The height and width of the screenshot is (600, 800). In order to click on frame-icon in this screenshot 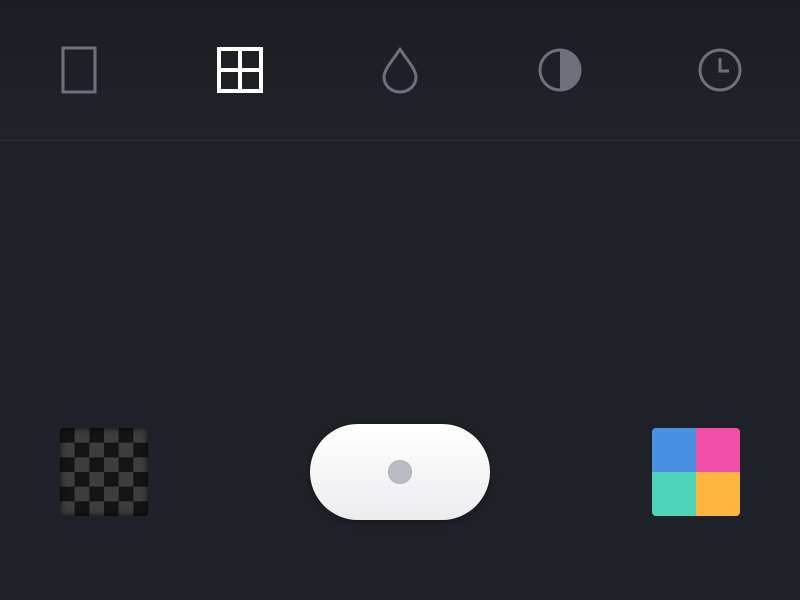, I will do `click(79, 70)`.